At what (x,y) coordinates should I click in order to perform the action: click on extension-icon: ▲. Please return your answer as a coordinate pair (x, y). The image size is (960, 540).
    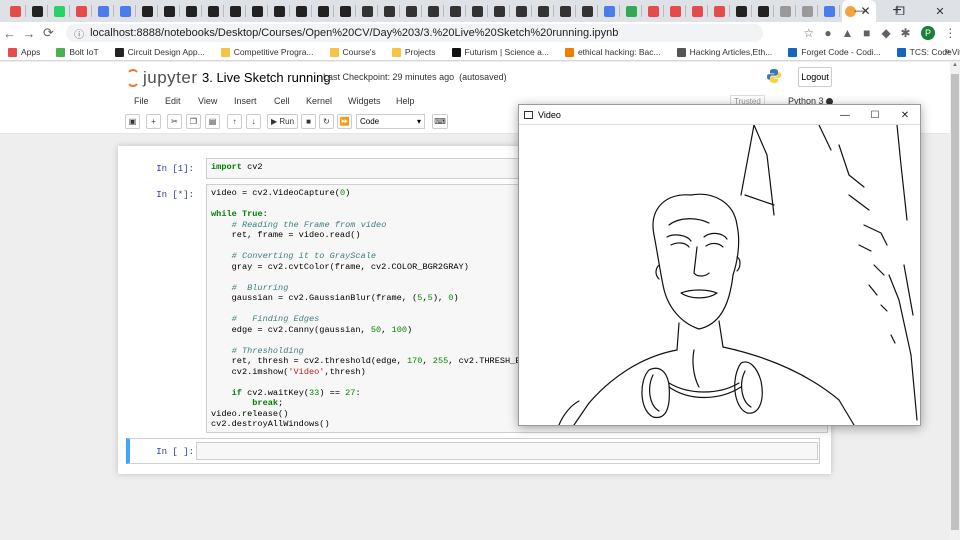
    Looking at the image, I should click on (847, 33).